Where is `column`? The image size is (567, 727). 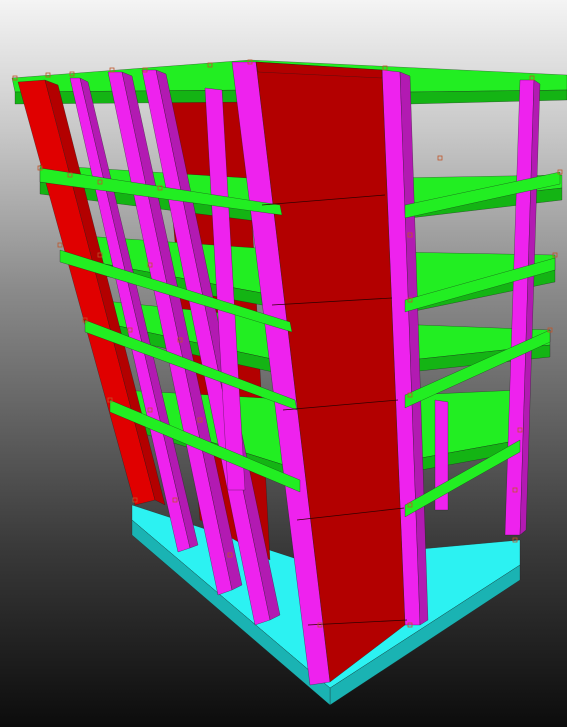
column is located at coordinates (522, 307).